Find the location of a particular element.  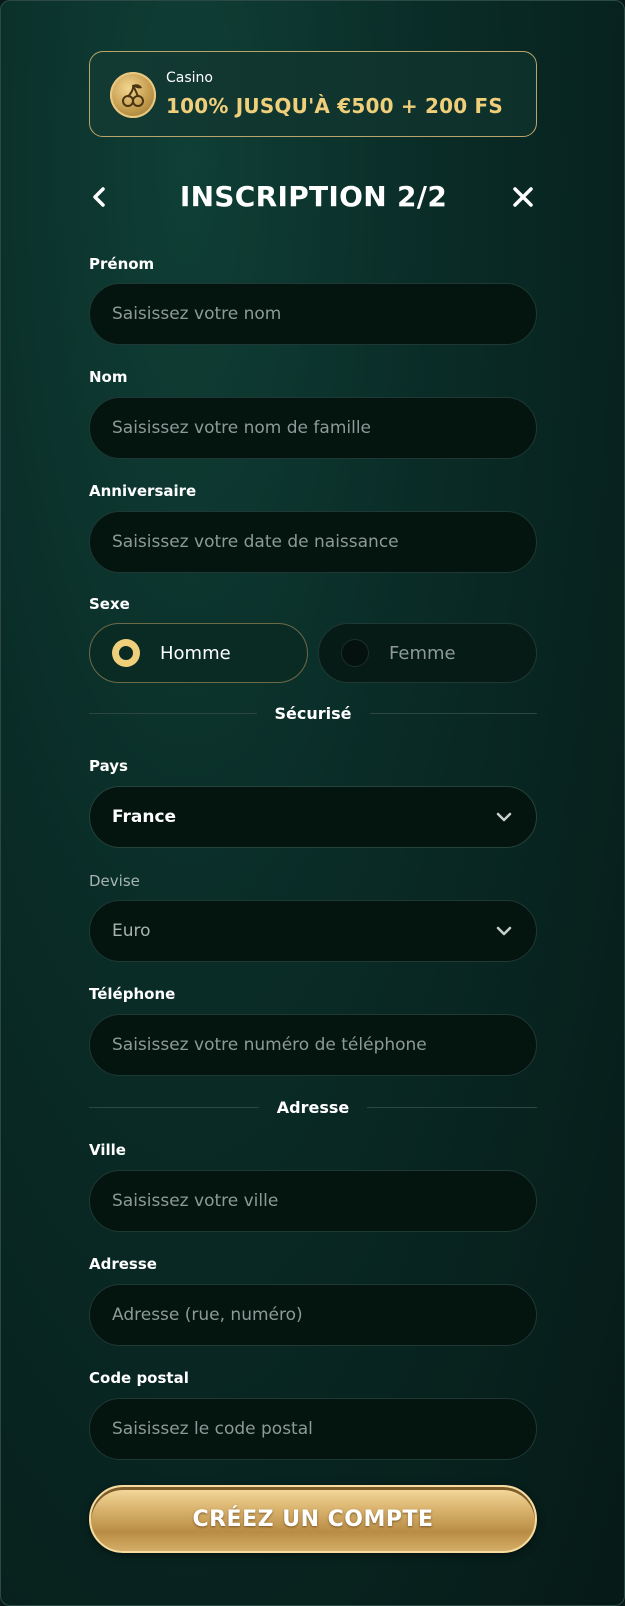

country-label: Pays is located at coordinates (108, 766).